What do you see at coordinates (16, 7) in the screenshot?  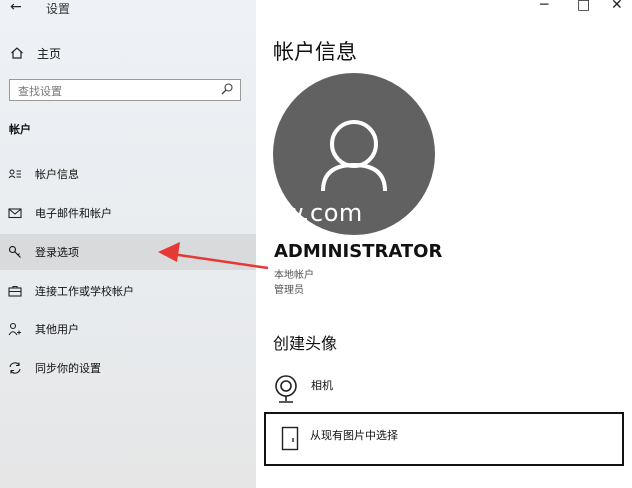 I see `arrow-left-icon: ←` at bounding box center [16, 7].